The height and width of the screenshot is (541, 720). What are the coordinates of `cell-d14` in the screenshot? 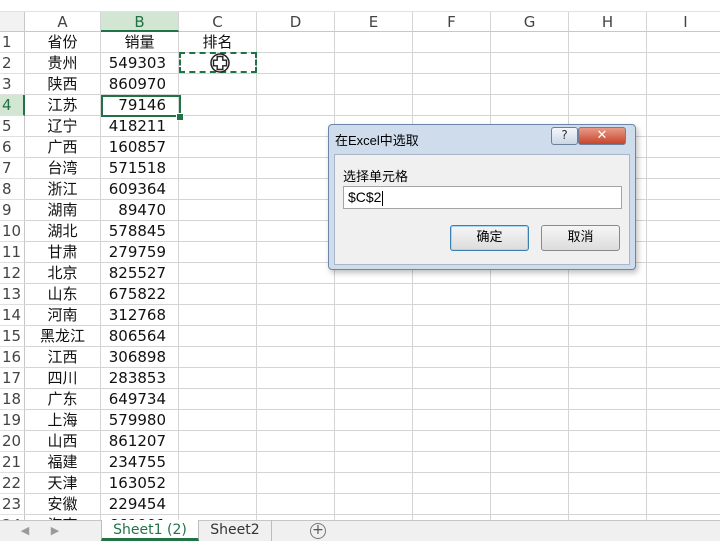 It's located at (296, 315).